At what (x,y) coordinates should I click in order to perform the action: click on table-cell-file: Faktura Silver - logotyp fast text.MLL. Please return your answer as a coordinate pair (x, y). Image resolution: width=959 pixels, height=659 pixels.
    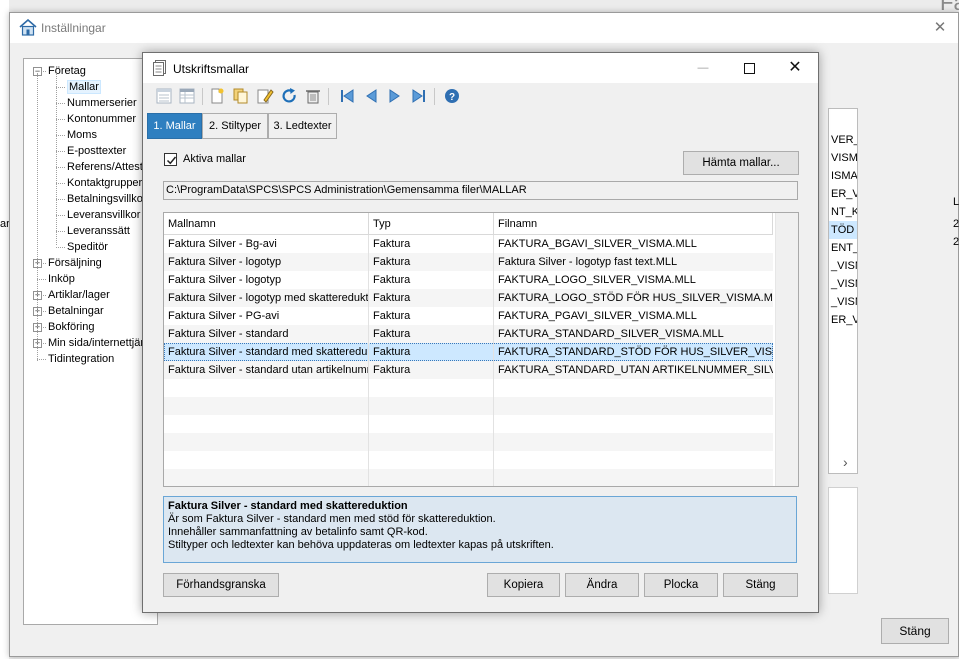
    Looking at the image, I should click on (588, 262).